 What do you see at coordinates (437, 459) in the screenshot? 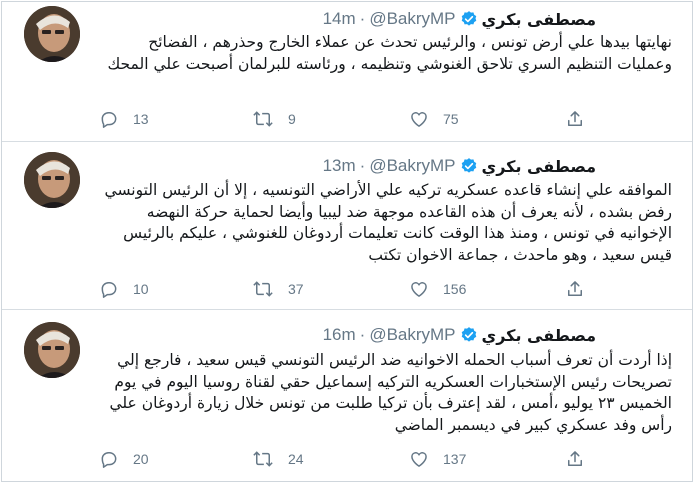
I see `like-button: 137` at bounding box center [437, 459].